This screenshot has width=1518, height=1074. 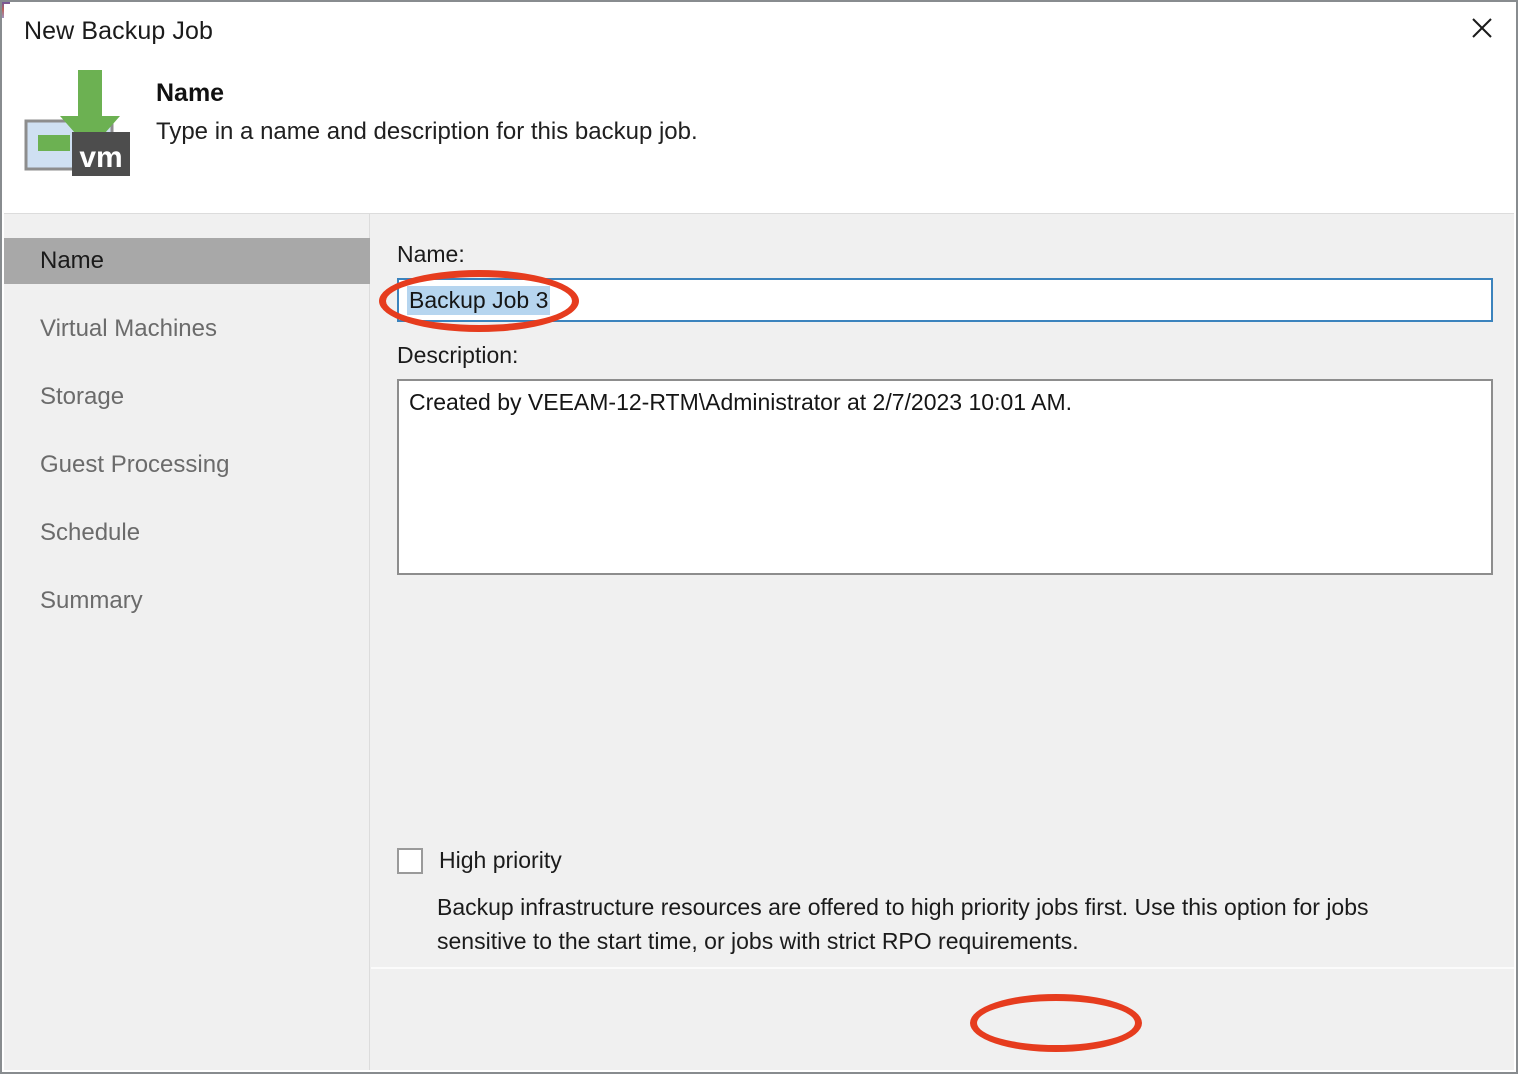 What do you see at coordinates (410, 860) in the screenshot?
I see `checkbox-box-icon` at bounding box center [410, 860].